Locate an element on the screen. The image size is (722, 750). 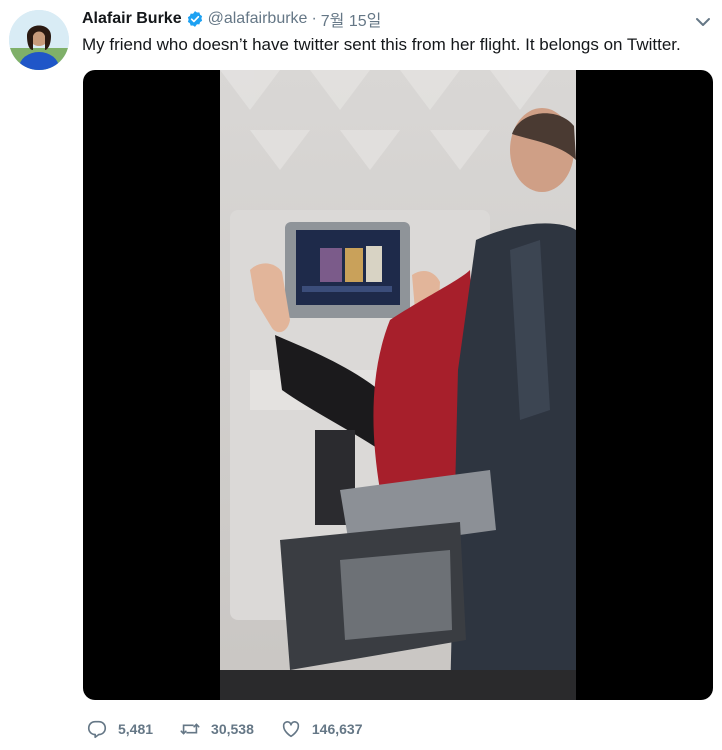
verified-badge-icon is located at coordinates (195, 19).